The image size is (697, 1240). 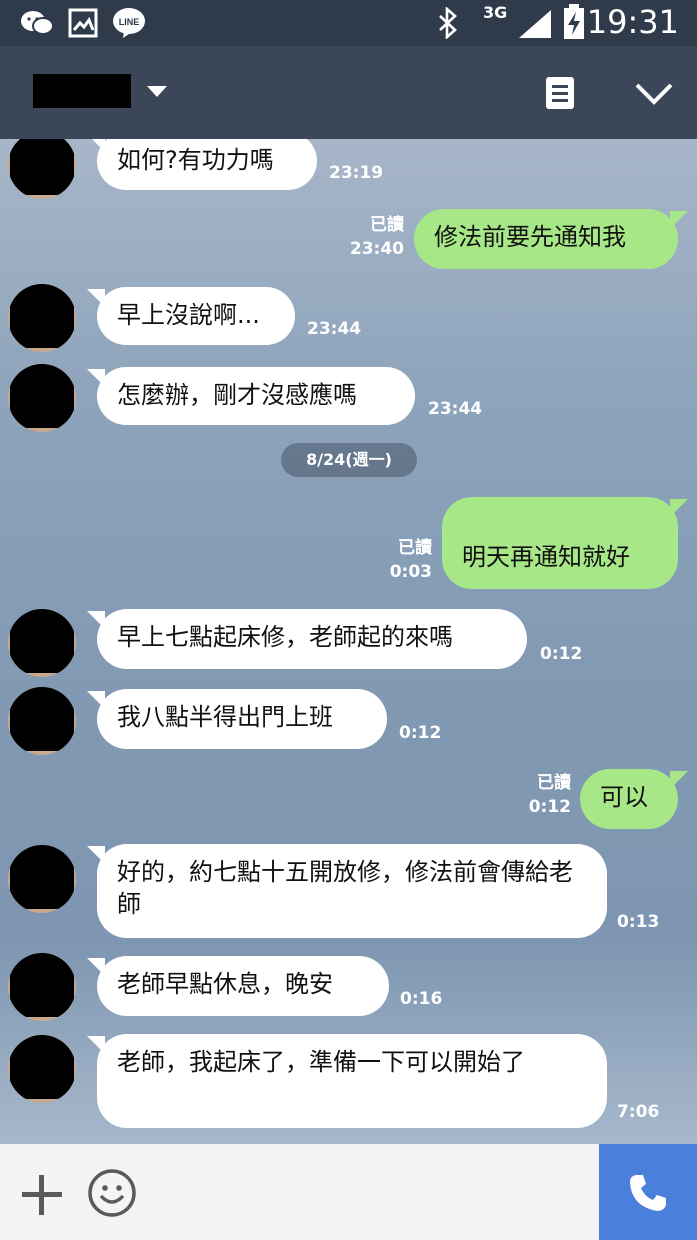 I want to click on contact-name-redacted, so click(x=82, y=91).